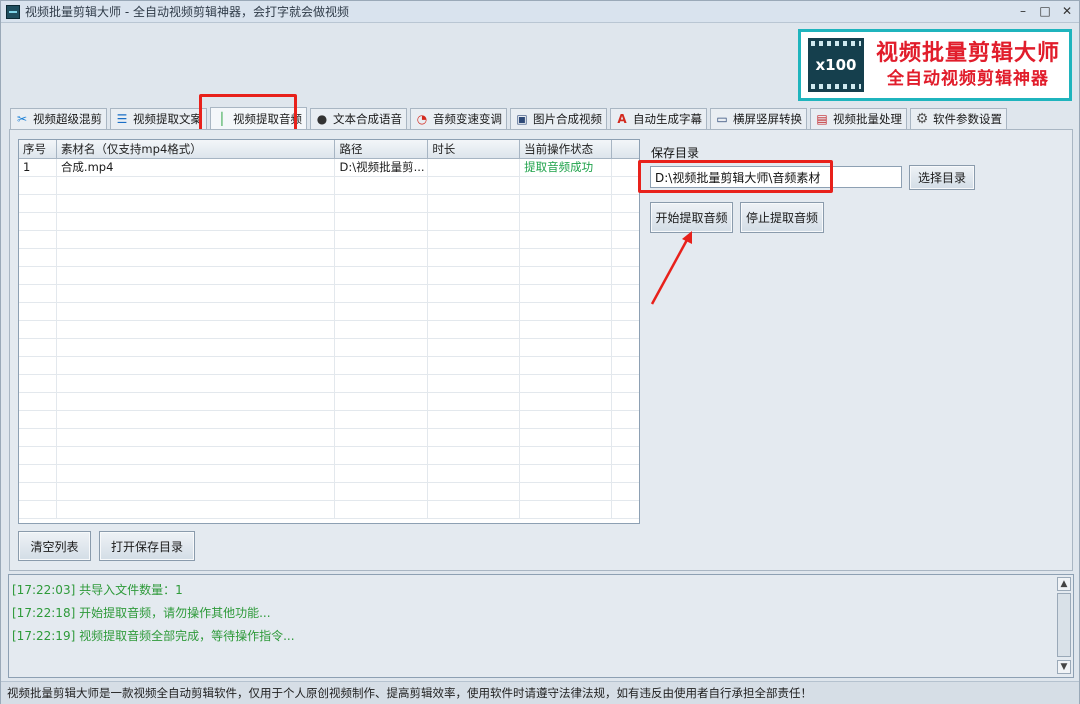  I want to click on column-header-status: 当前操作状态, so click(566, 149).